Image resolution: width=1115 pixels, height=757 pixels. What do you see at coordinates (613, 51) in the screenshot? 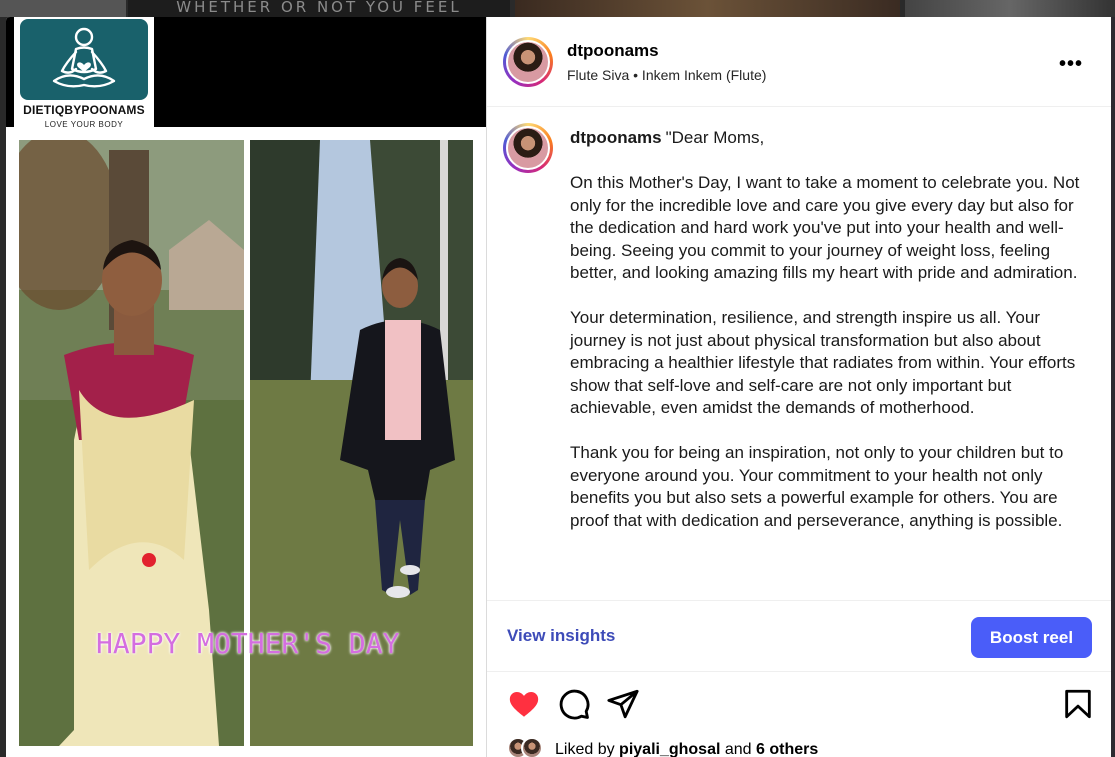
I see `author-username: dtpoonams` at bounding box center [613, 51].